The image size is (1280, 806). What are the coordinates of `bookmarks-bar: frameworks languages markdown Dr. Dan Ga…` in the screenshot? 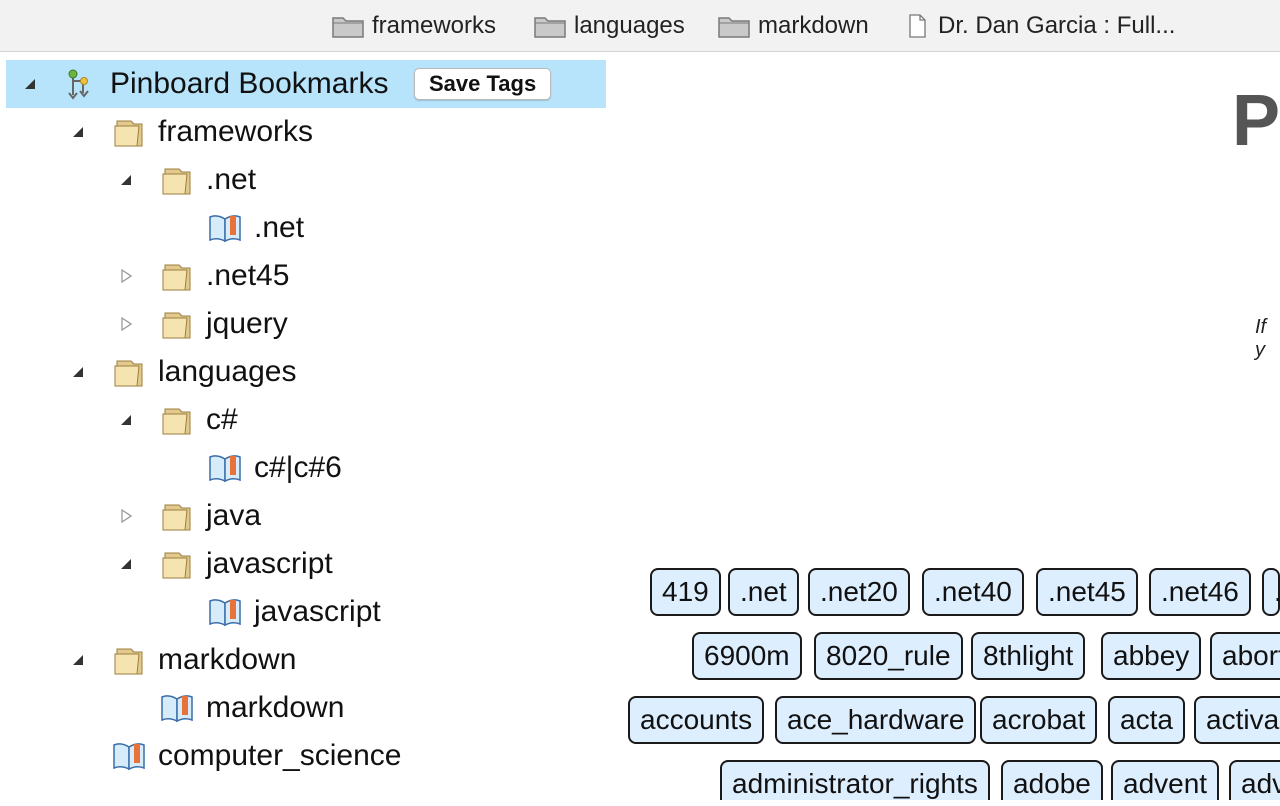 It's located at (640, 26).